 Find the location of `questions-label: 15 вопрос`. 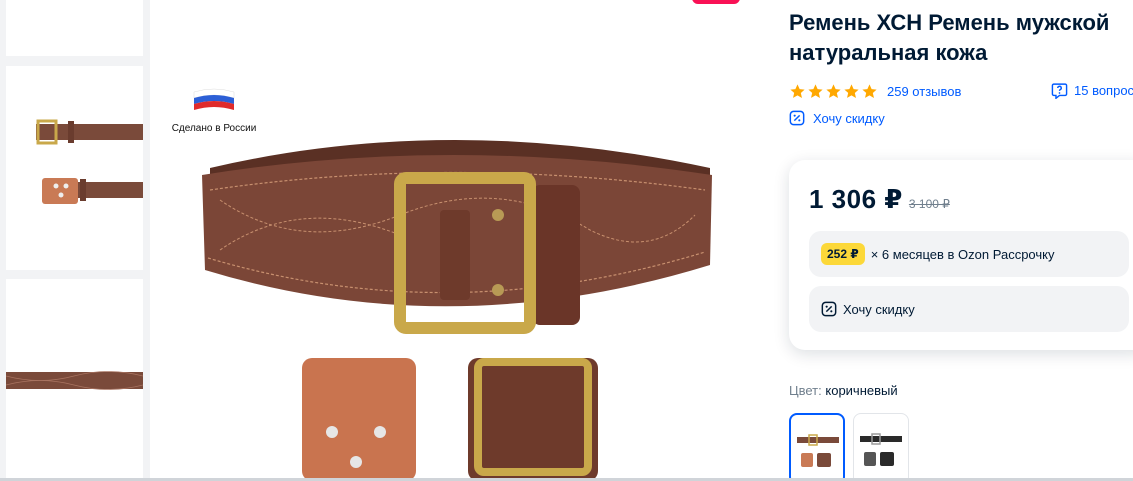

questions-label: 15 вопрос is located at coordinates (1103, 90).